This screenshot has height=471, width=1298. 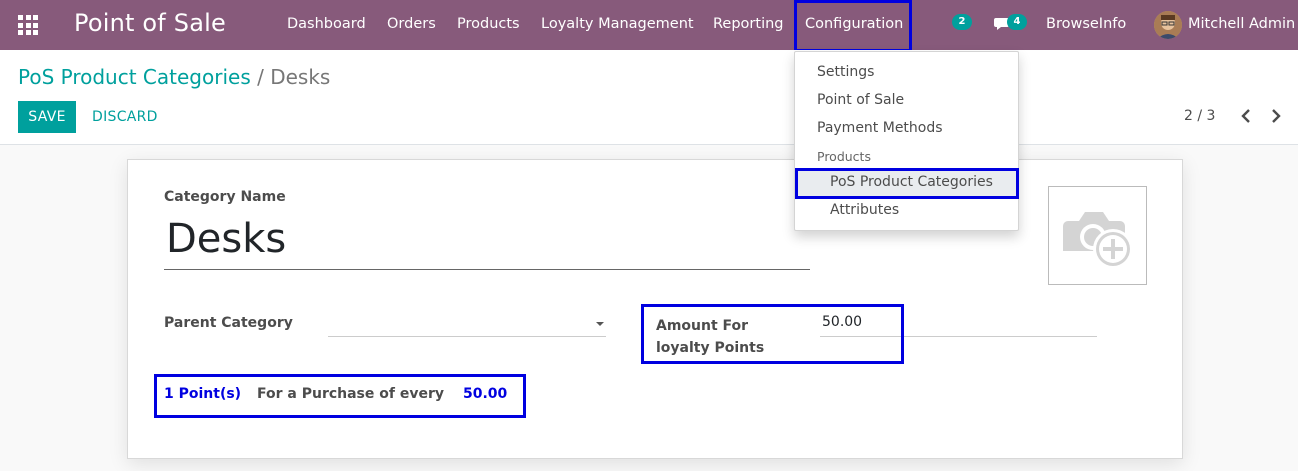 What do you see at coordinates (228, 323) in the screenshot?
I see `parent-category-label: Parent Category` at bounding box center [228, 323].